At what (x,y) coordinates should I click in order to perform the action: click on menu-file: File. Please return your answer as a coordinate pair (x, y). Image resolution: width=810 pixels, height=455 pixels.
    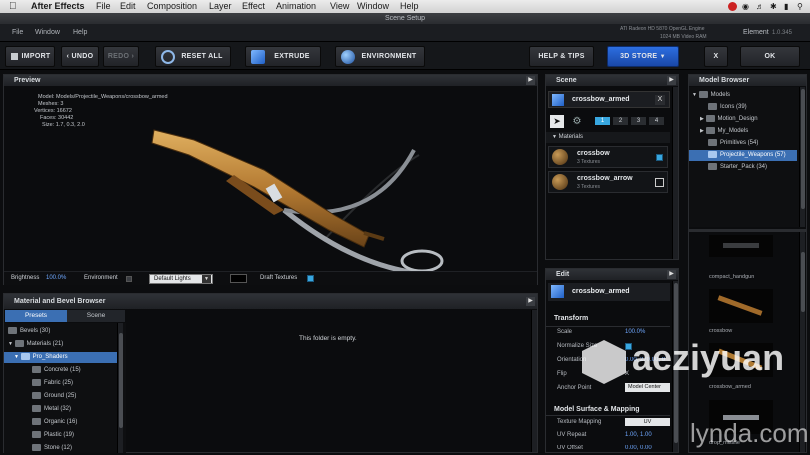
    Looking at the image, I should click on (103, 6).